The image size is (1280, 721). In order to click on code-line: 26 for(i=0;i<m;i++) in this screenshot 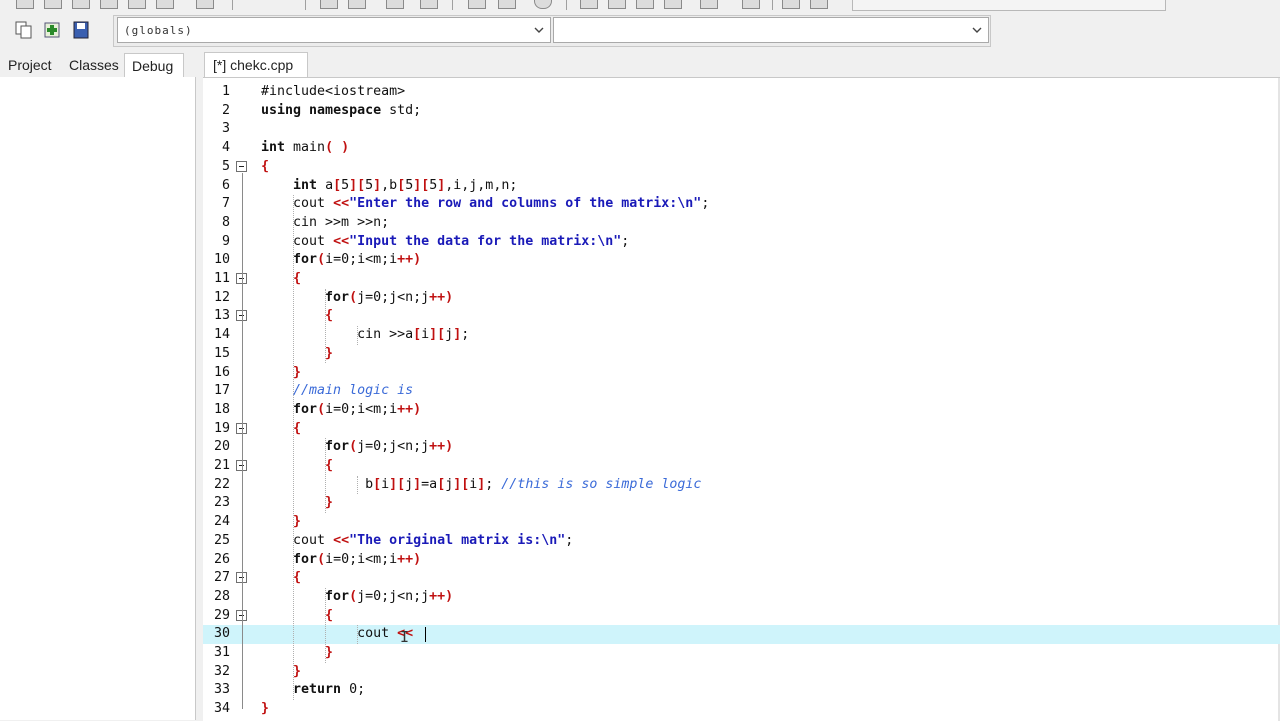, I will do `click(741, 560)`.